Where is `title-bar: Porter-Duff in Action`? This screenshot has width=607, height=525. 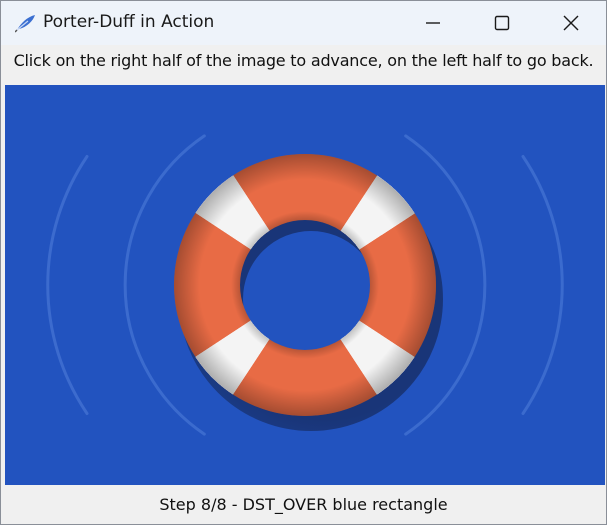 title-bar: Porter-Duff in Action is located at coordinates (303, 23).